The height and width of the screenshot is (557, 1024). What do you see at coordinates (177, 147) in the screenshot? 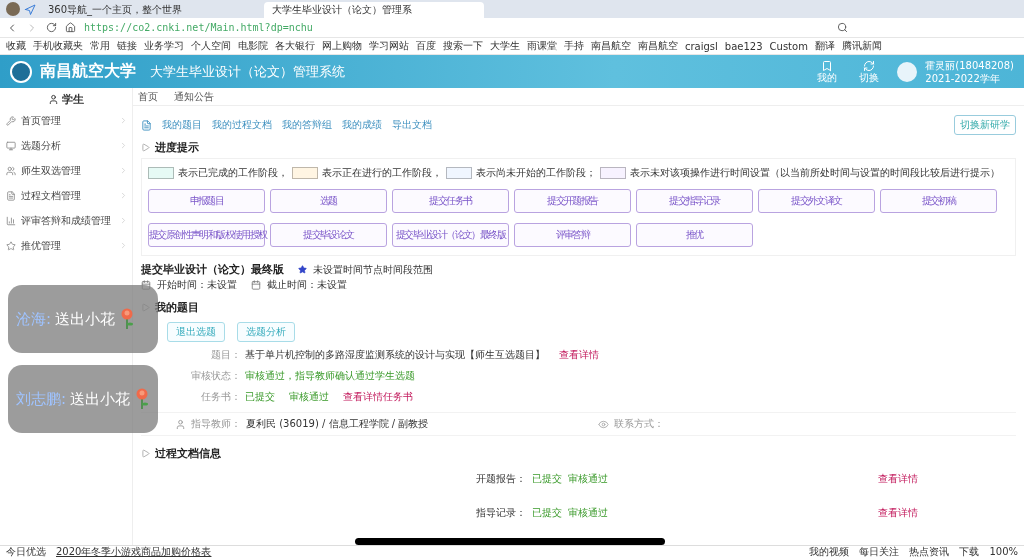
I see `section-title: 进度提示` at bounding box center [177, 147].